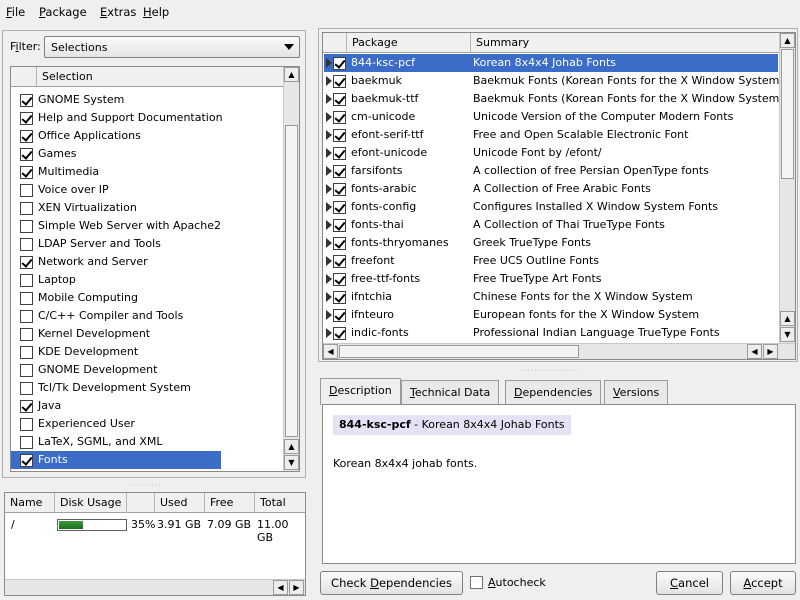  Describe the element at coordinates (391, 583) in the screenshot. I see `check-dependencies-button: Check Dependencies` at that location.